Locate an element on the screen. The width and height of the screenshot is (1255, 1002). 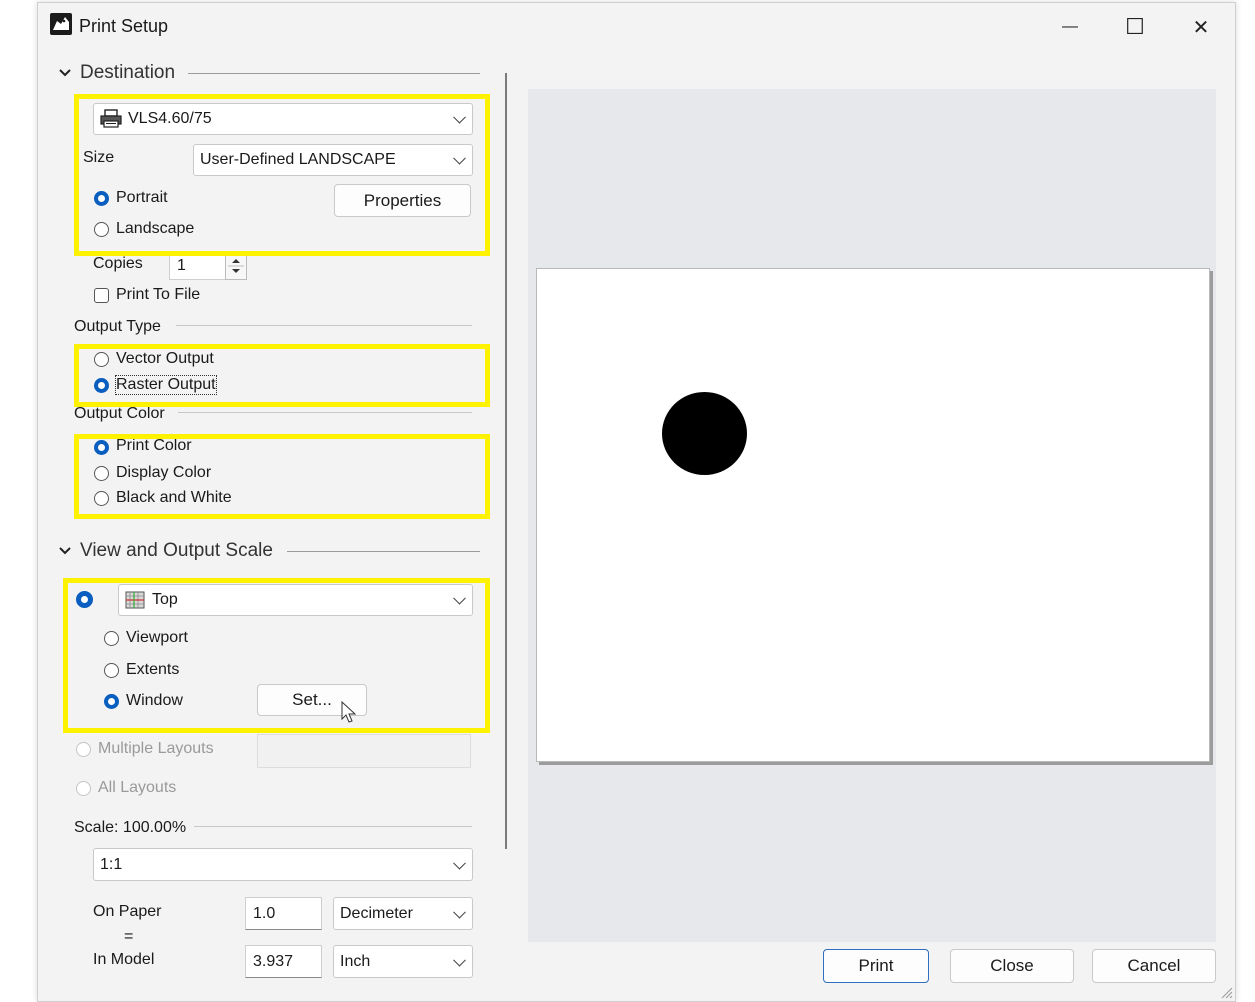
print-to-file-label: Print To File is located at coordinates (158, 295).